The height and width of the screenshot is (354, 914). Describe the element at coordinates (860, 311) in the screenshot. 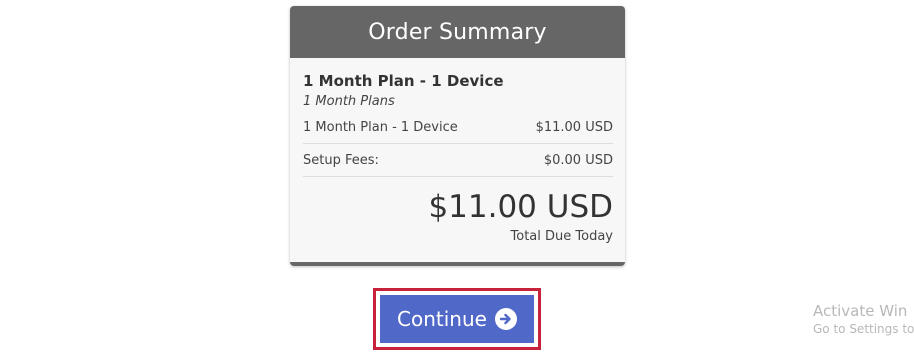

I see `watermark-line-1: Activate Win` at that location.